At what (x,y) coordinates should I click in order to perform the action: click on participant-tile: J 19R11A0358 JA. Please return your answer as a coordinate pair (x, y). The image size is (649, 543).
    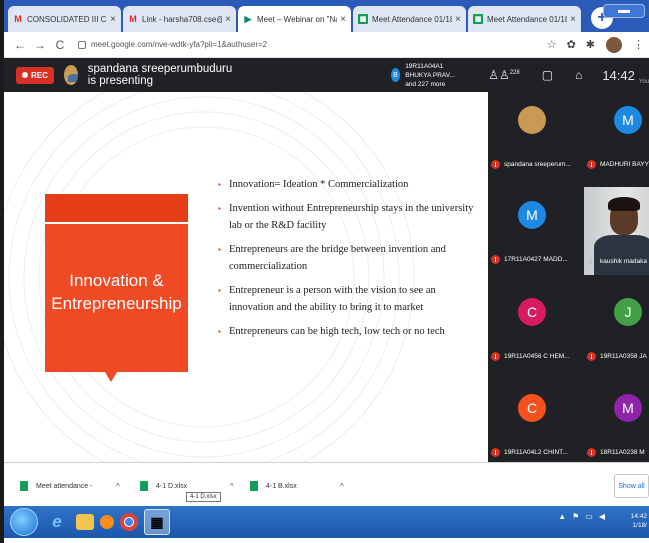
    Looking at the image, I should click on (616, 328).